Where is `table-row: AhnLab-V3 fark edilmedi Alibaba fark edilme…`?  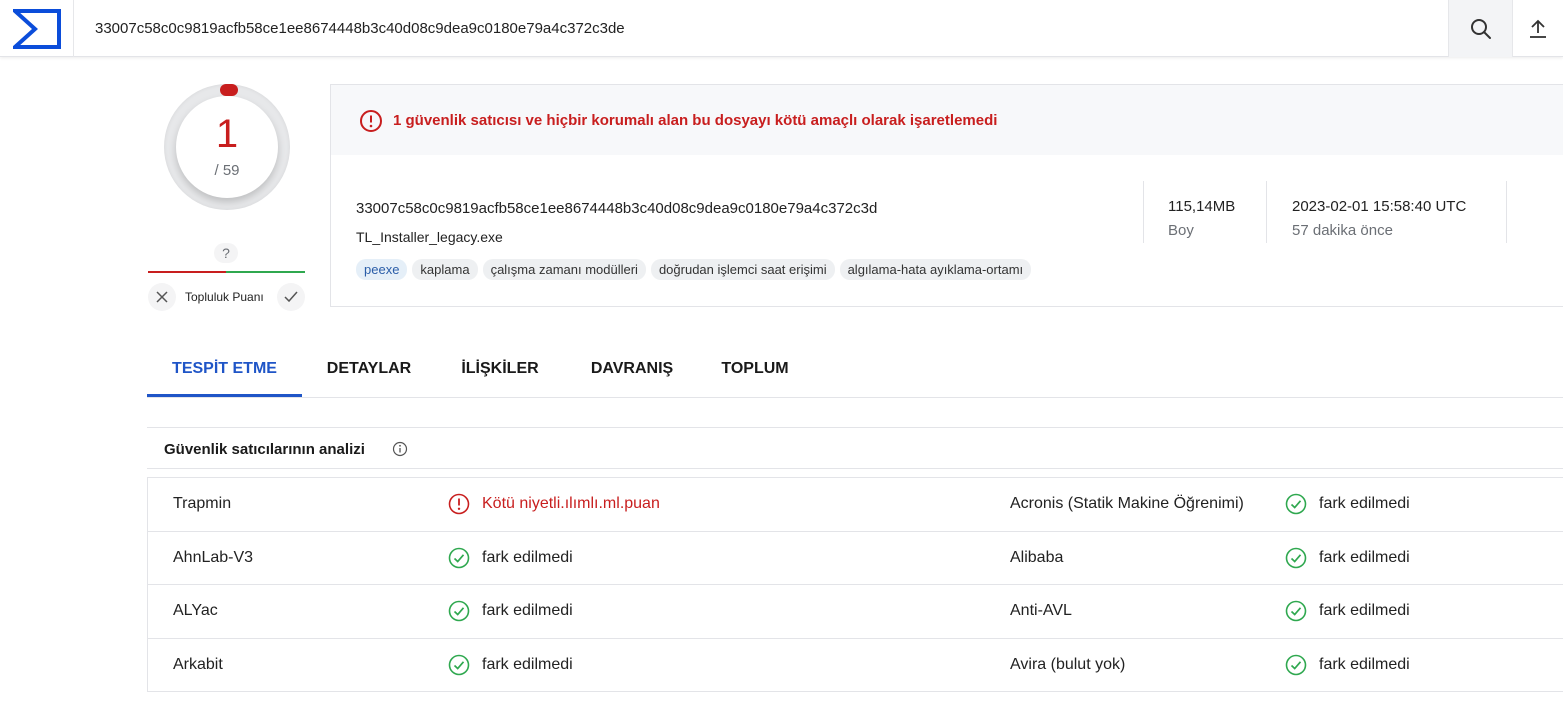 table-row: AhnLab-V3 fark edilmedi Alibaba fark edilme… is located at coordinates (855, 558).